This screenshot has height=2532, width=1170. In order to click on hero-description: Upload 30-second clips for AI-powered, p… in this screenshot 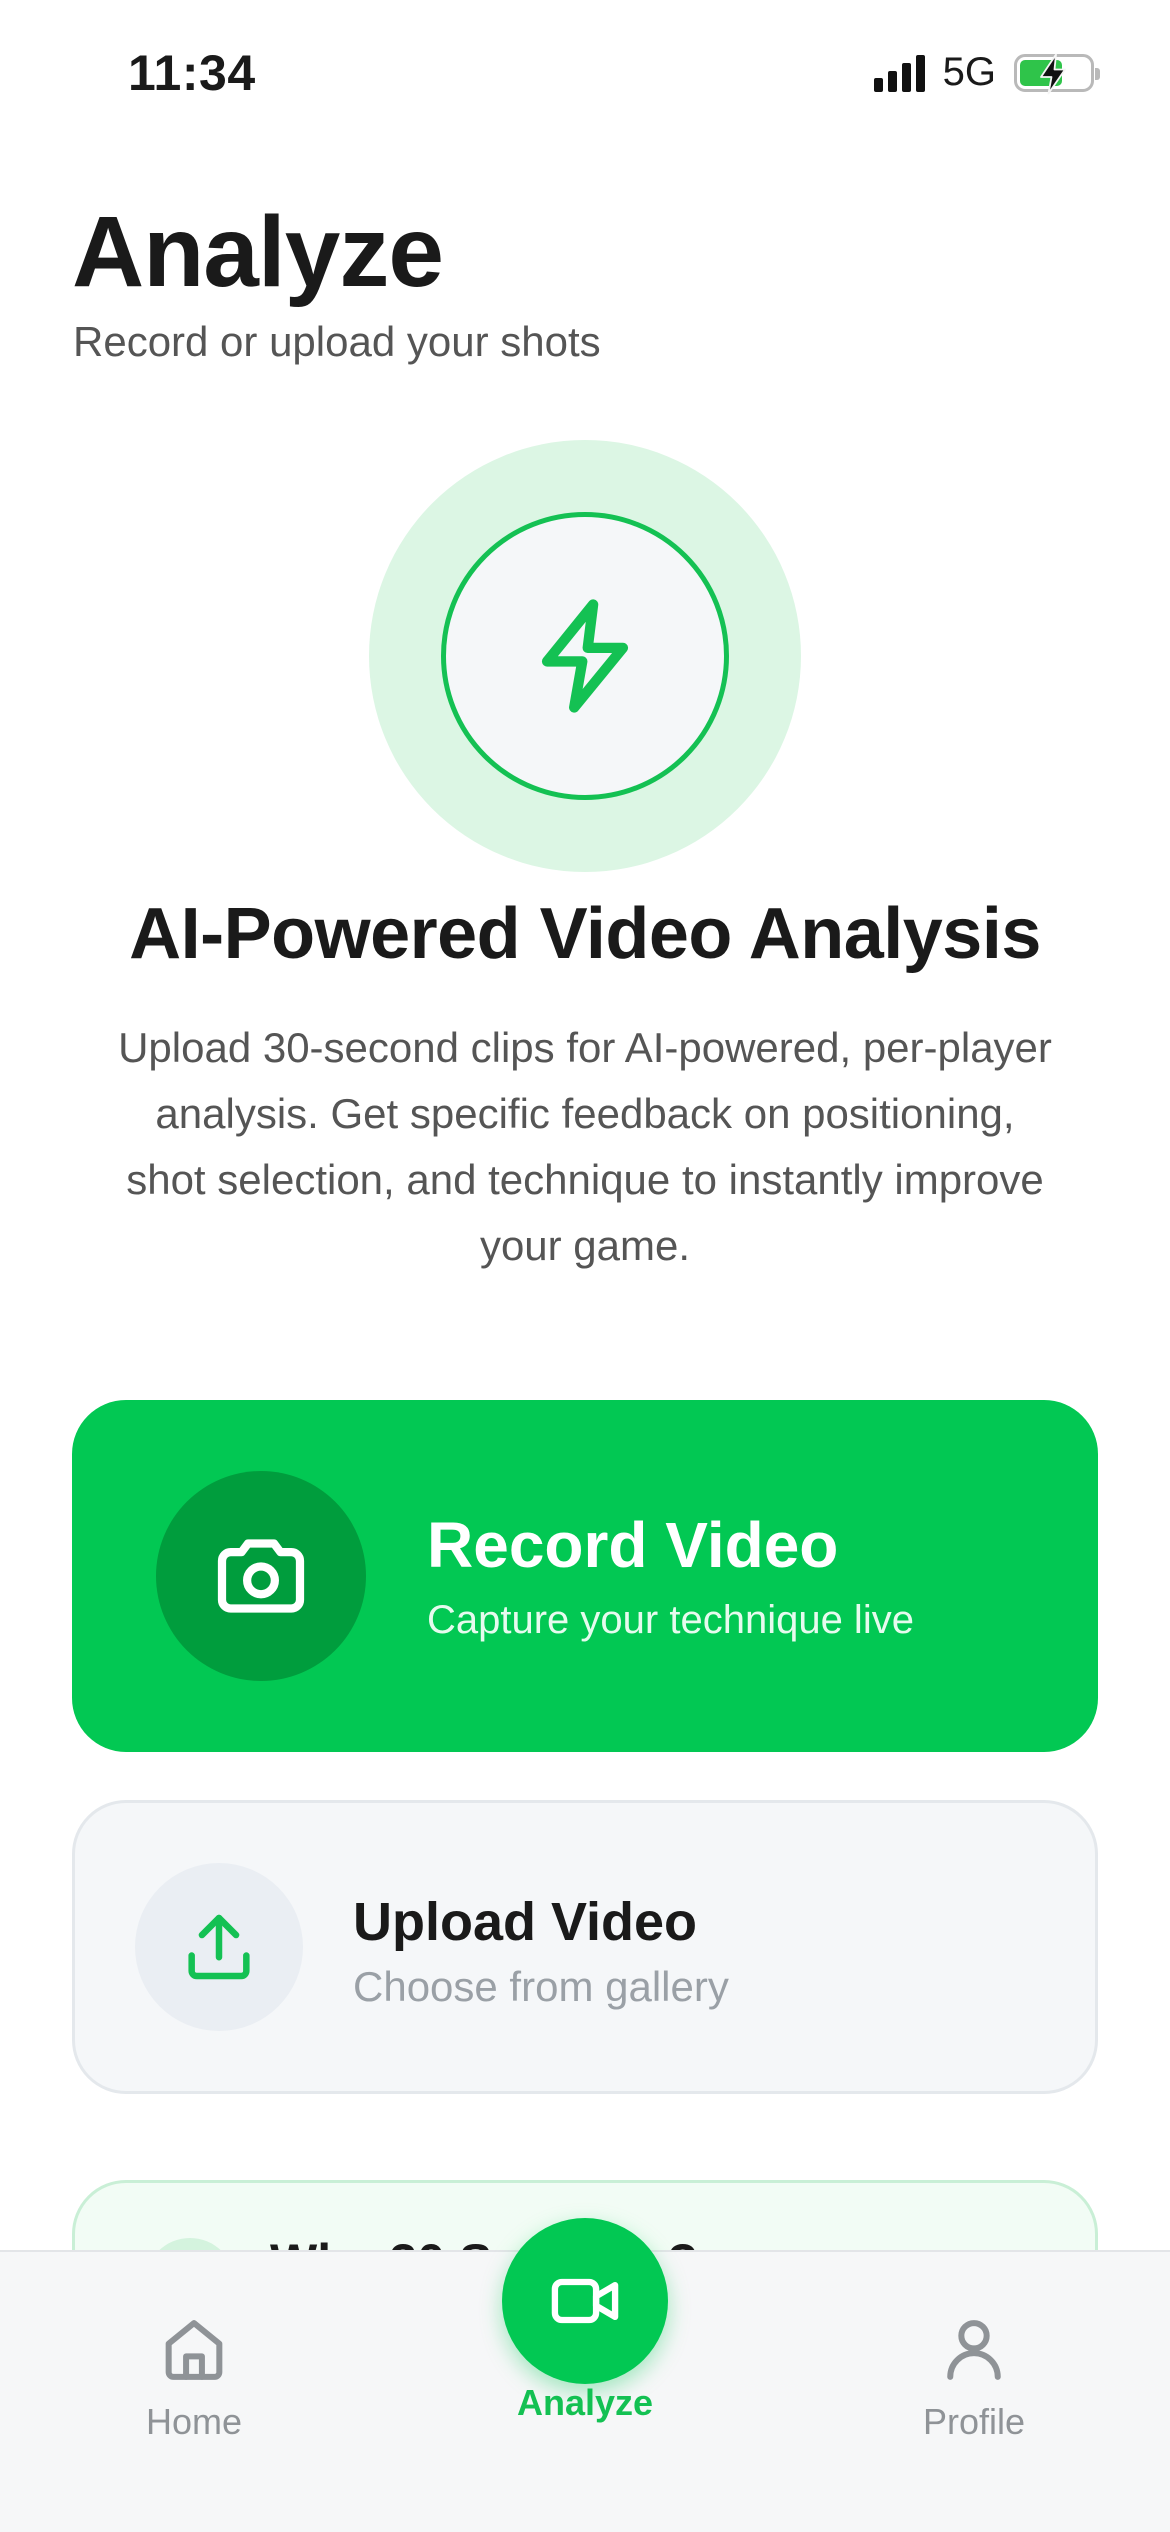, I will do `click(585, 1146)`.